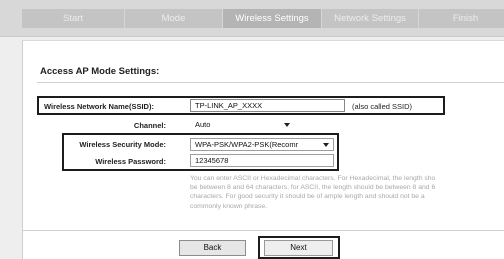  What do you see at coordinates (130, 161) in the screenshot?
I see `password-label: Wireless Password:` at bounding box center [130, 161].